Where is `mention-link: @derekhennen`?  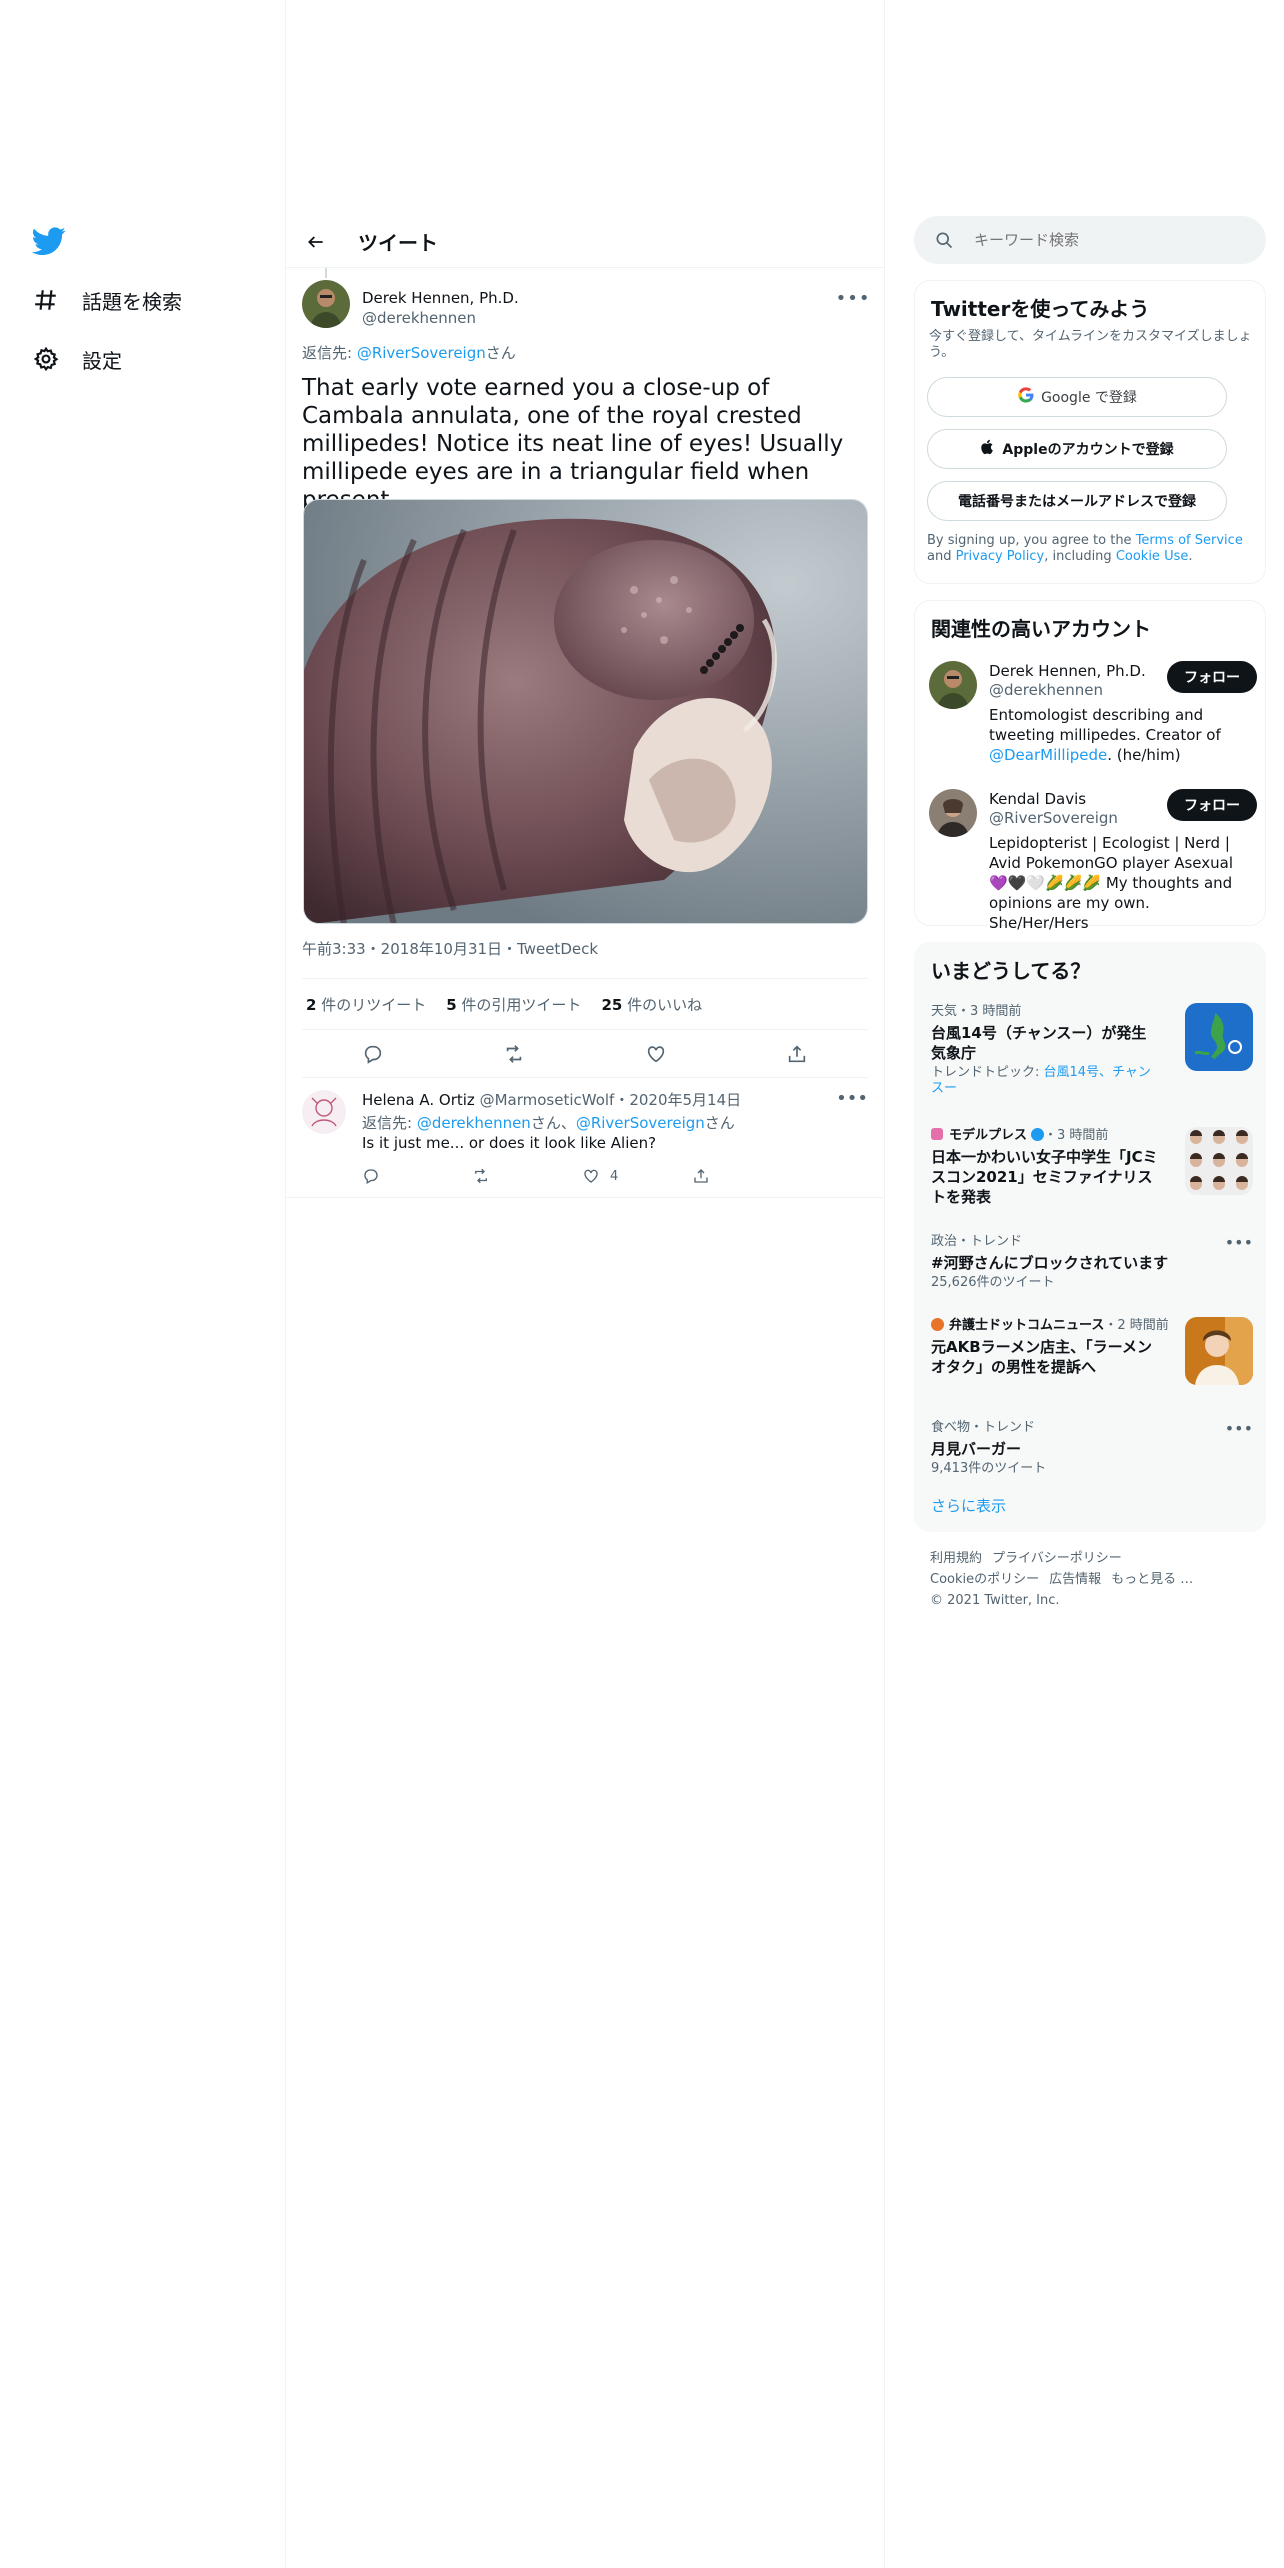
mention-link: @derekhennen is located at coordinates (474, 1123).